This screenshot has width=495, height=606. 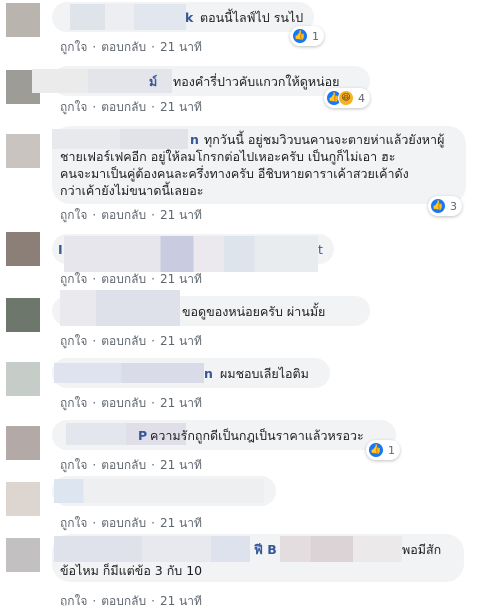 I want to click on author-name: P, so click(x=142, y=435).